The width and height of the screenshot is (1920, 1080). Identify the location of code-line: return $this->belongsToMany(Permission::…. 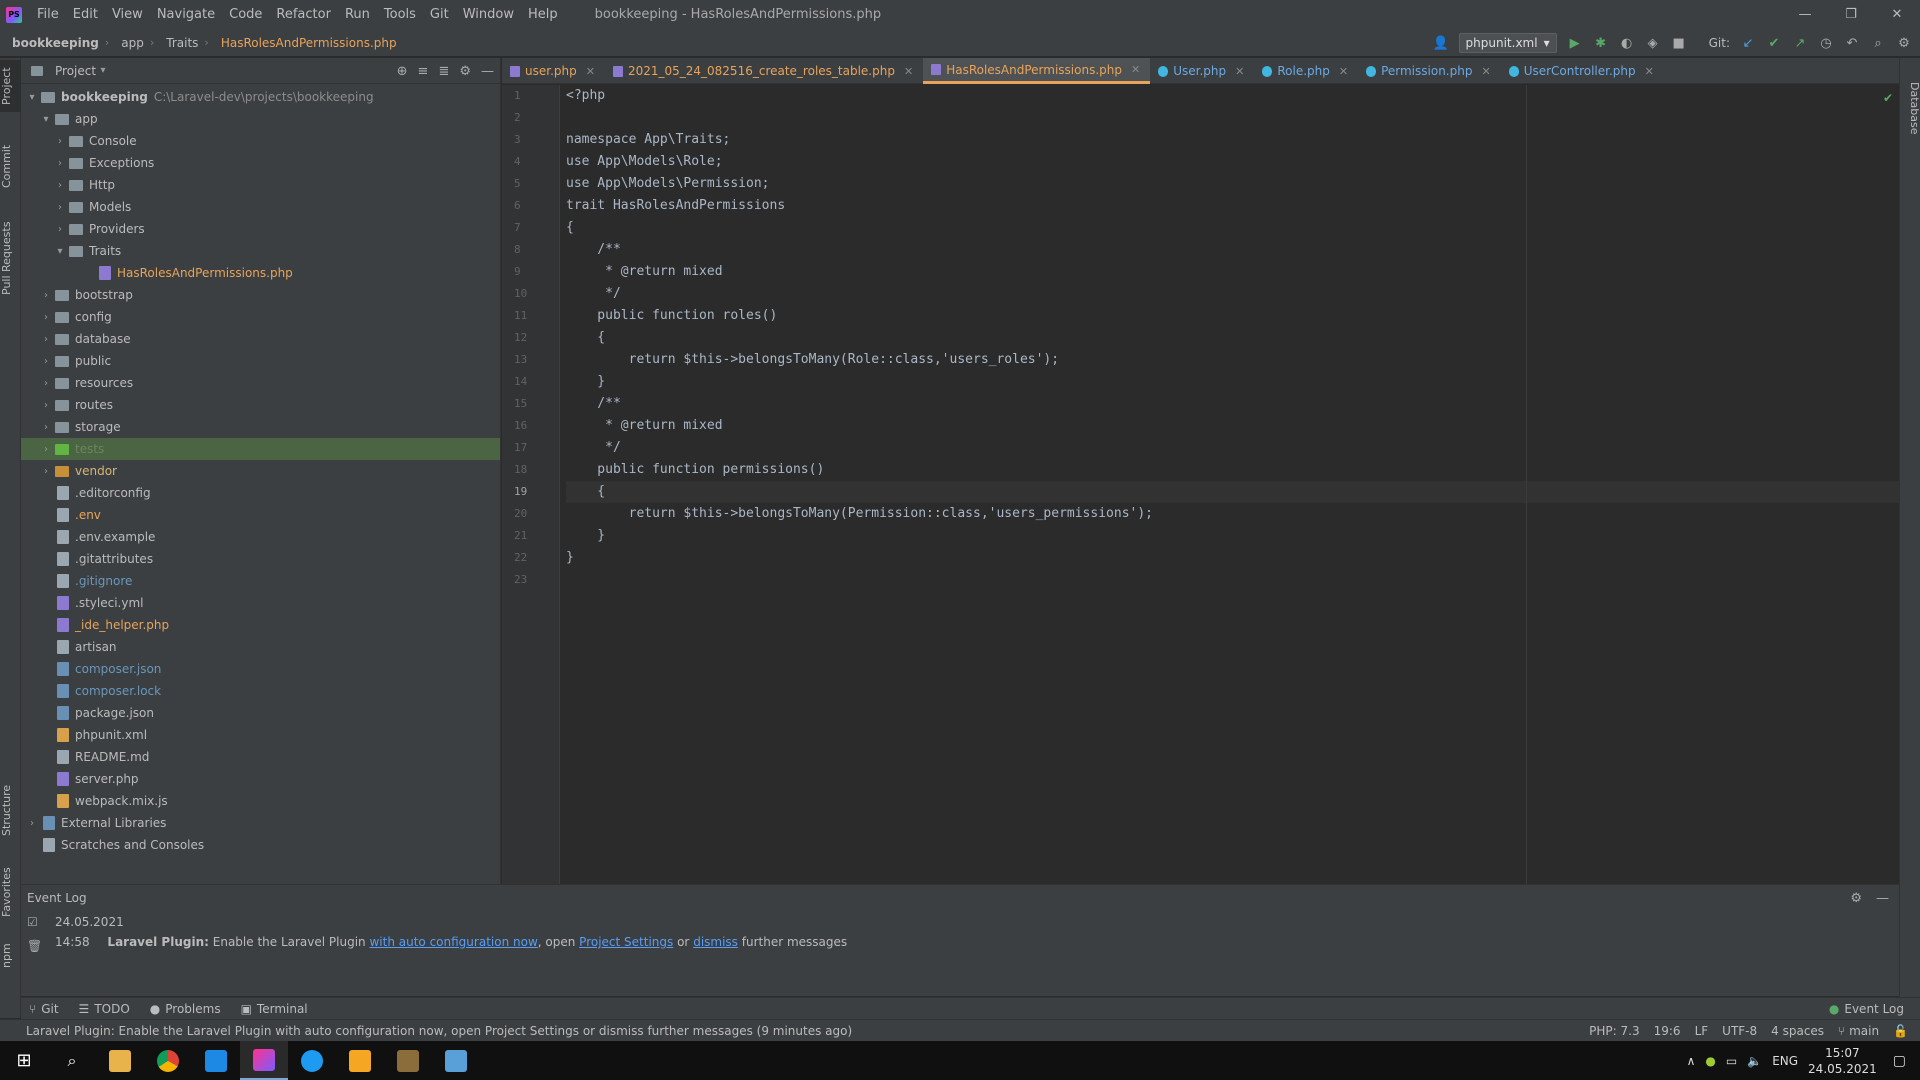
(1232, 514).